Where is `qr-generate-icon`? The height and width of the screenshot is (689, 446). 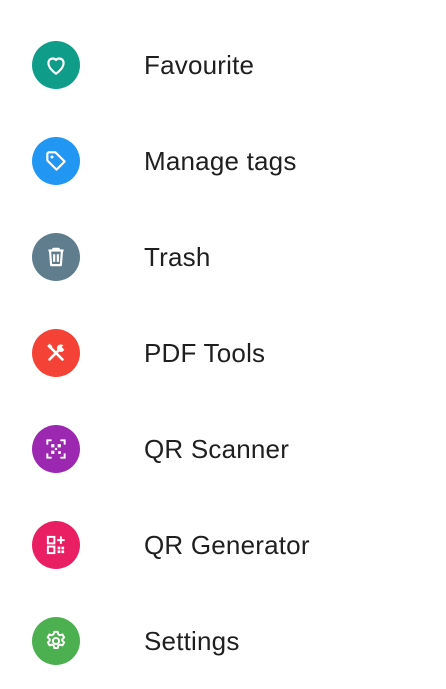
qr-generate-icon is located at coordinates (56, 545).